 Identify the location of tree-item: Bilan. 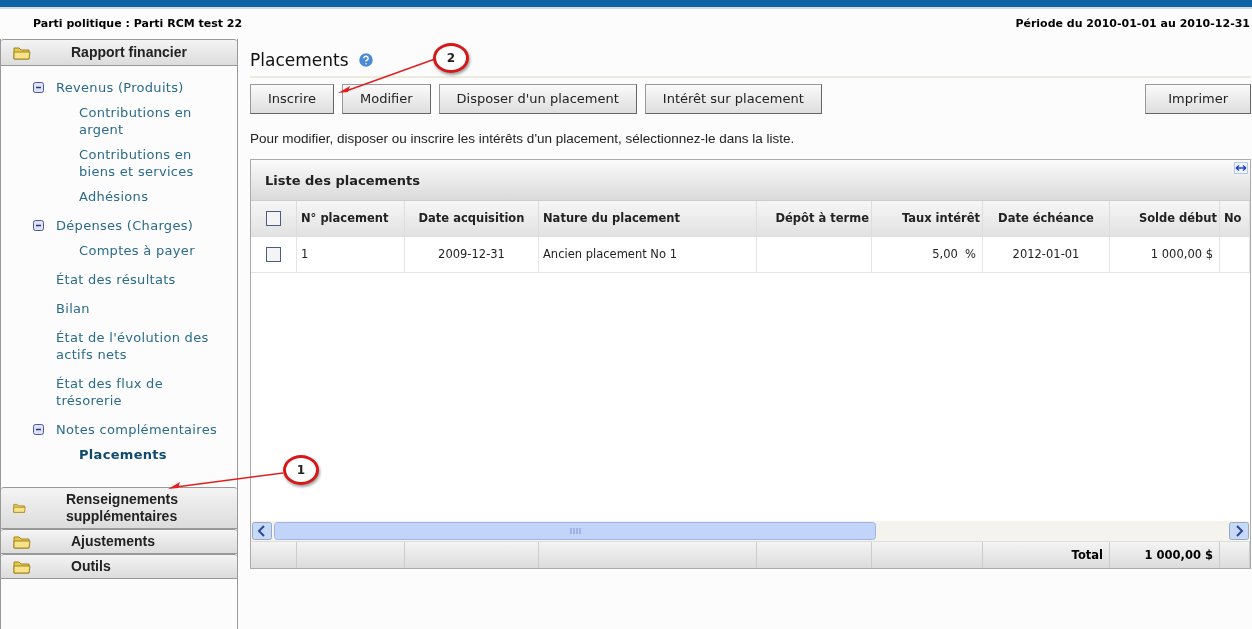
(79, 308).